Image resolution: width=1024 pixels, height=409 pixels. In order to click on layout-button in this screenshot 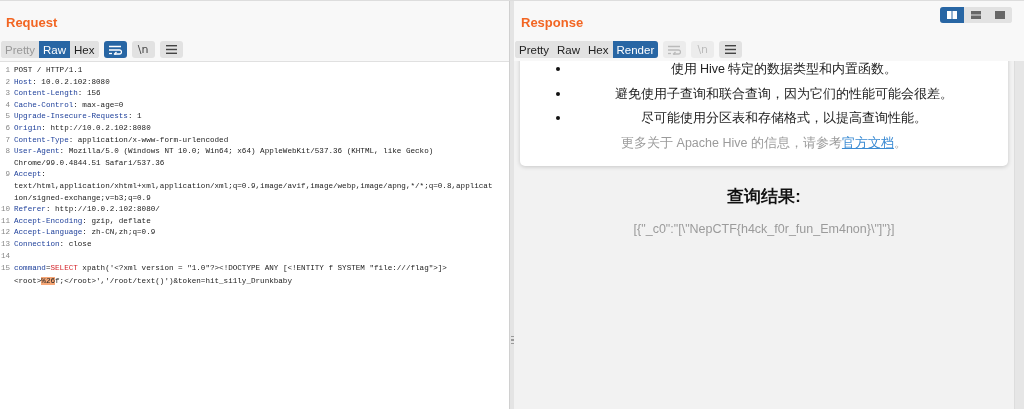, I will do `click(952, 15)`.